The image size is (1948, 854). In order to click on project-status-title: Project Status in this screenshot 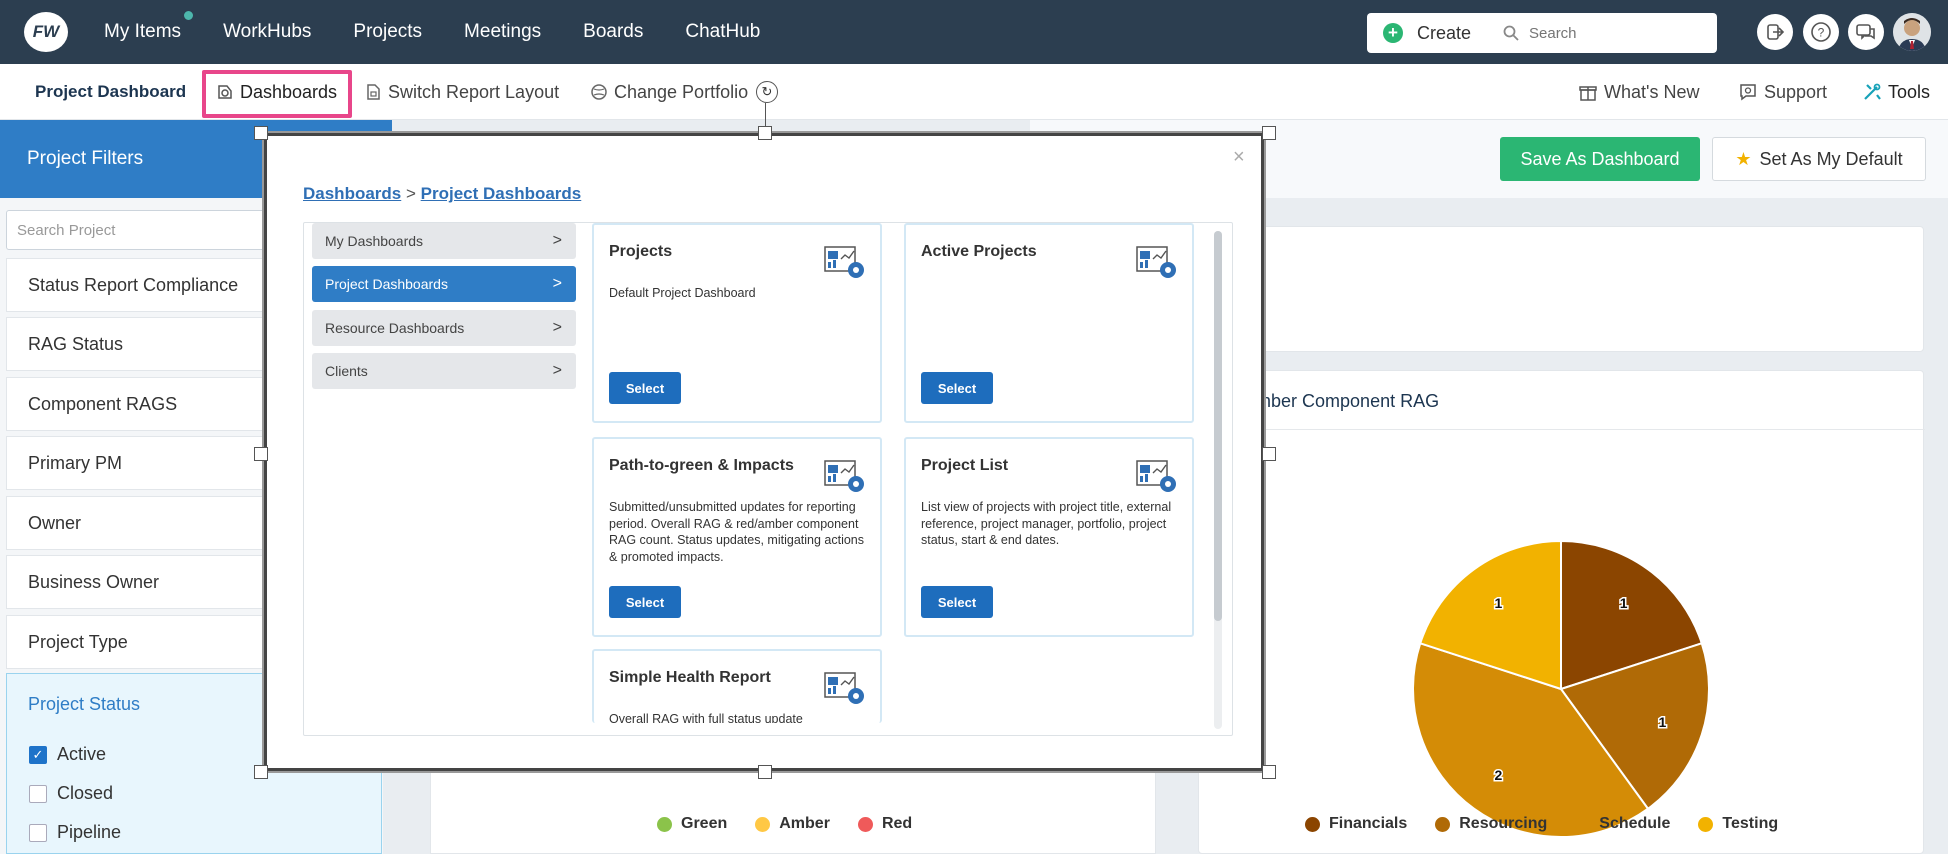, I will do `click(84, 704)`.